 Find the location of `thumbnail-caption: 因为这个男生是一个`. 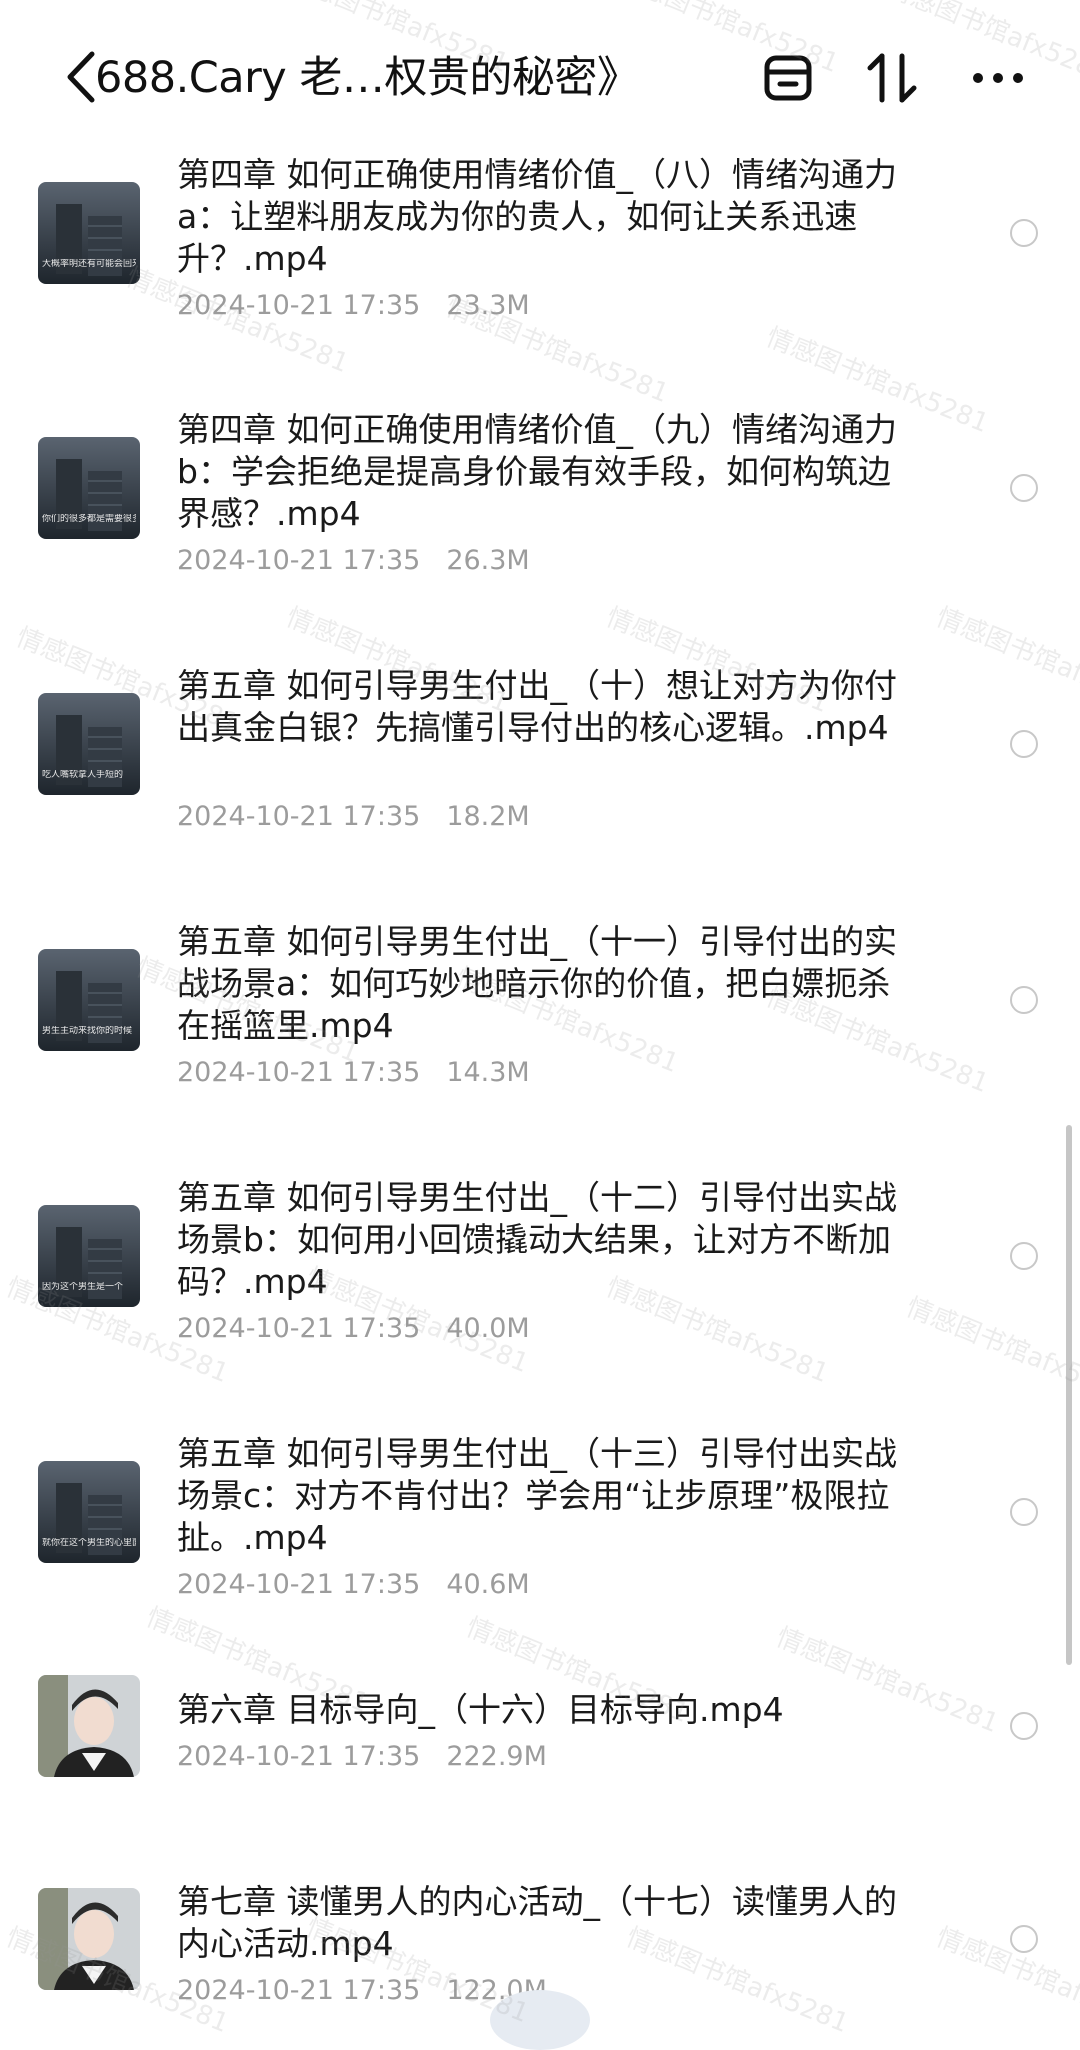

thumbnail-caption: 因为这个男生是一个 is located at coordinates (83, 1287).